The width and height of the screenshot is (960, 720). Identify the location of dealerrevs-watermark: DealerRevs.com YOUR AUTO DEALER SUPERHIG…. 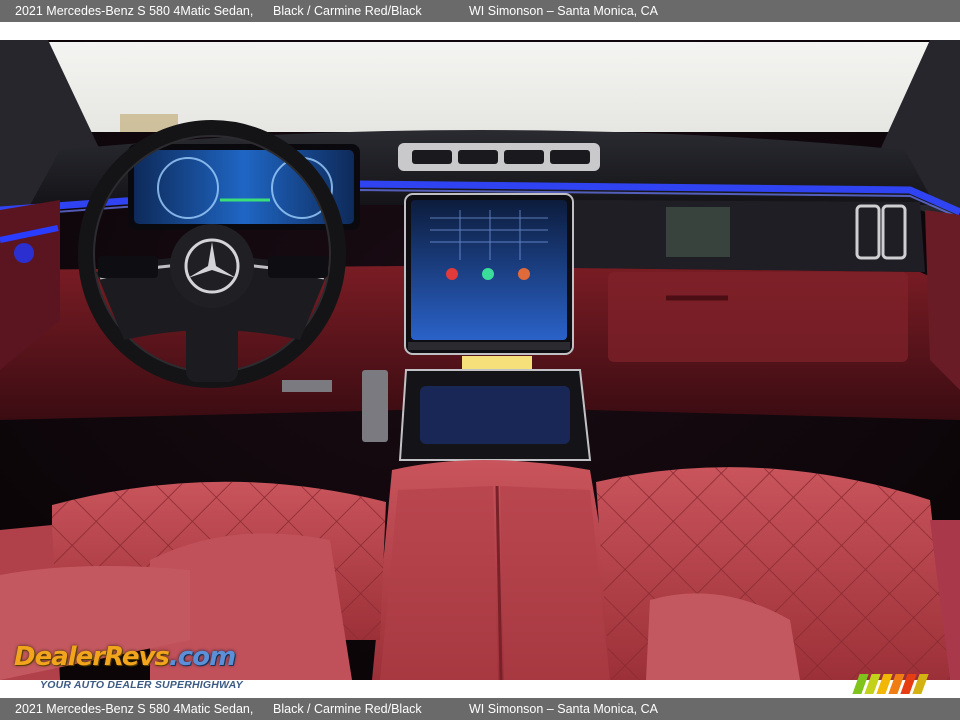
(138, 658).